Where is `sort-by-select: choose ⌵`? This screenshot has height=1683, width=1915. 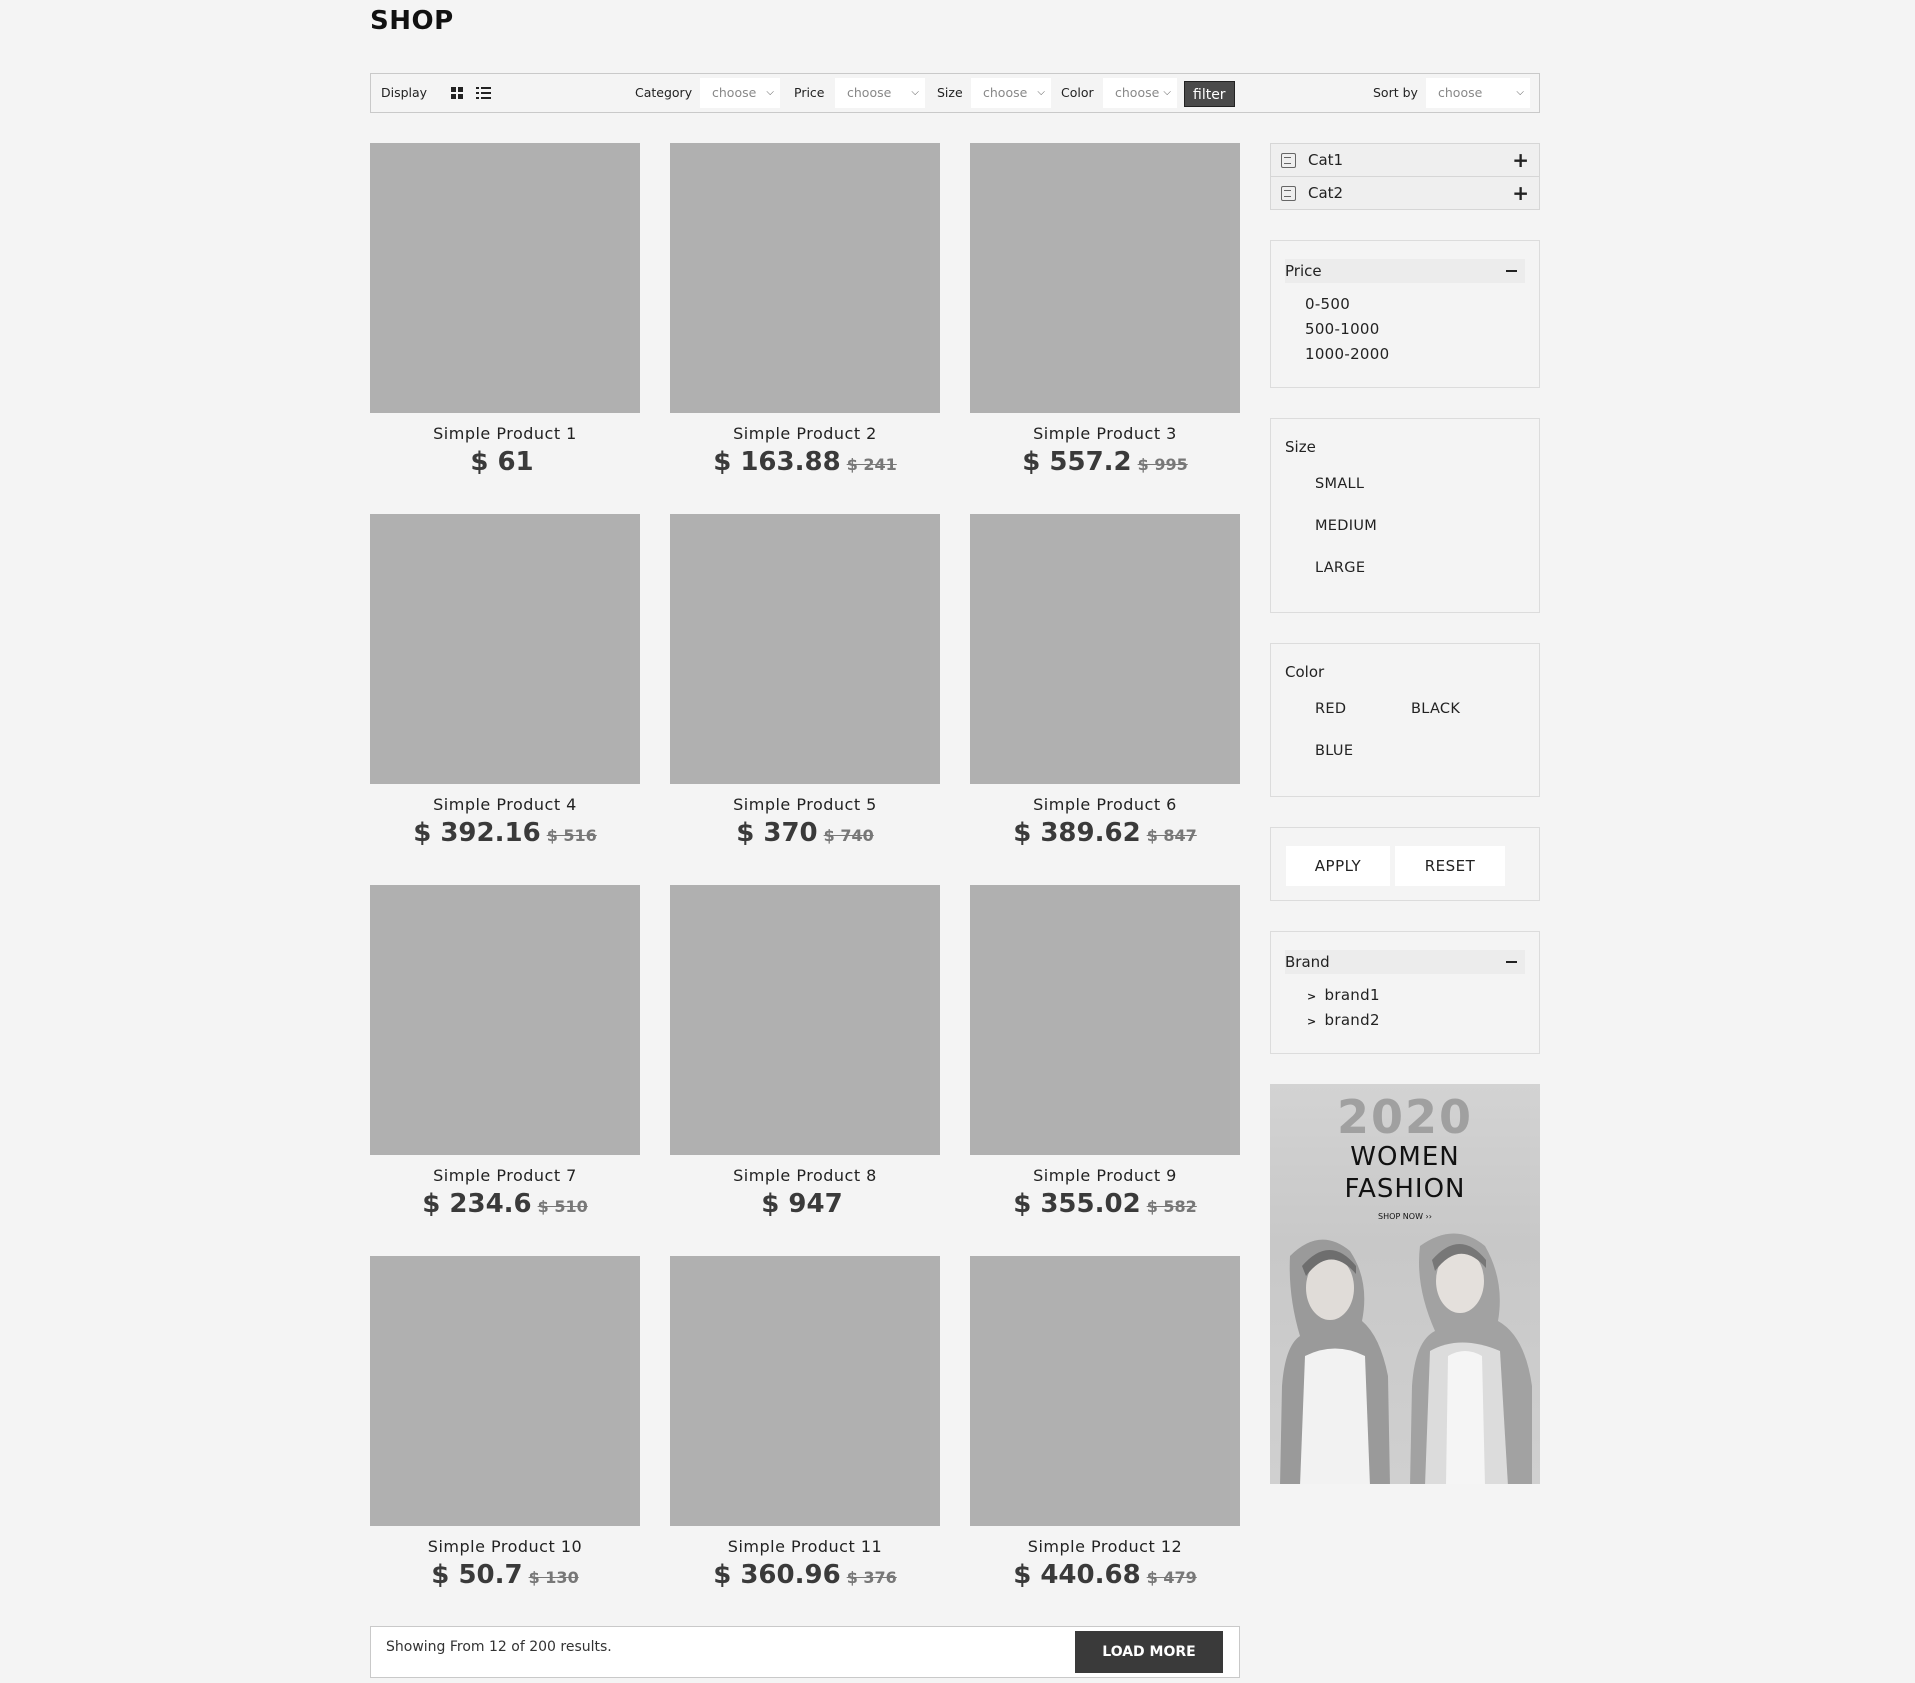 sort-by-select: choose ⌵ is located at coordinates (1478, 93).